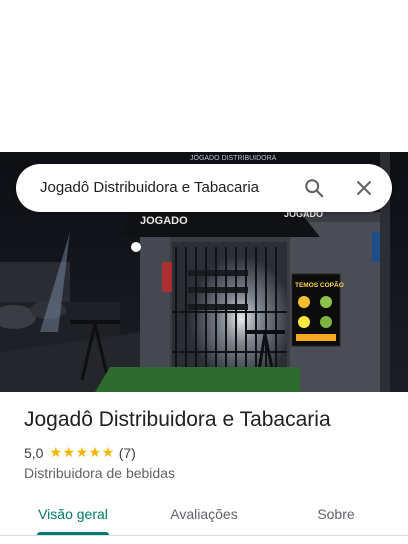  I want to click on place-title: Jogadô Distribuidora e Tabacaria, so click(177, 419).